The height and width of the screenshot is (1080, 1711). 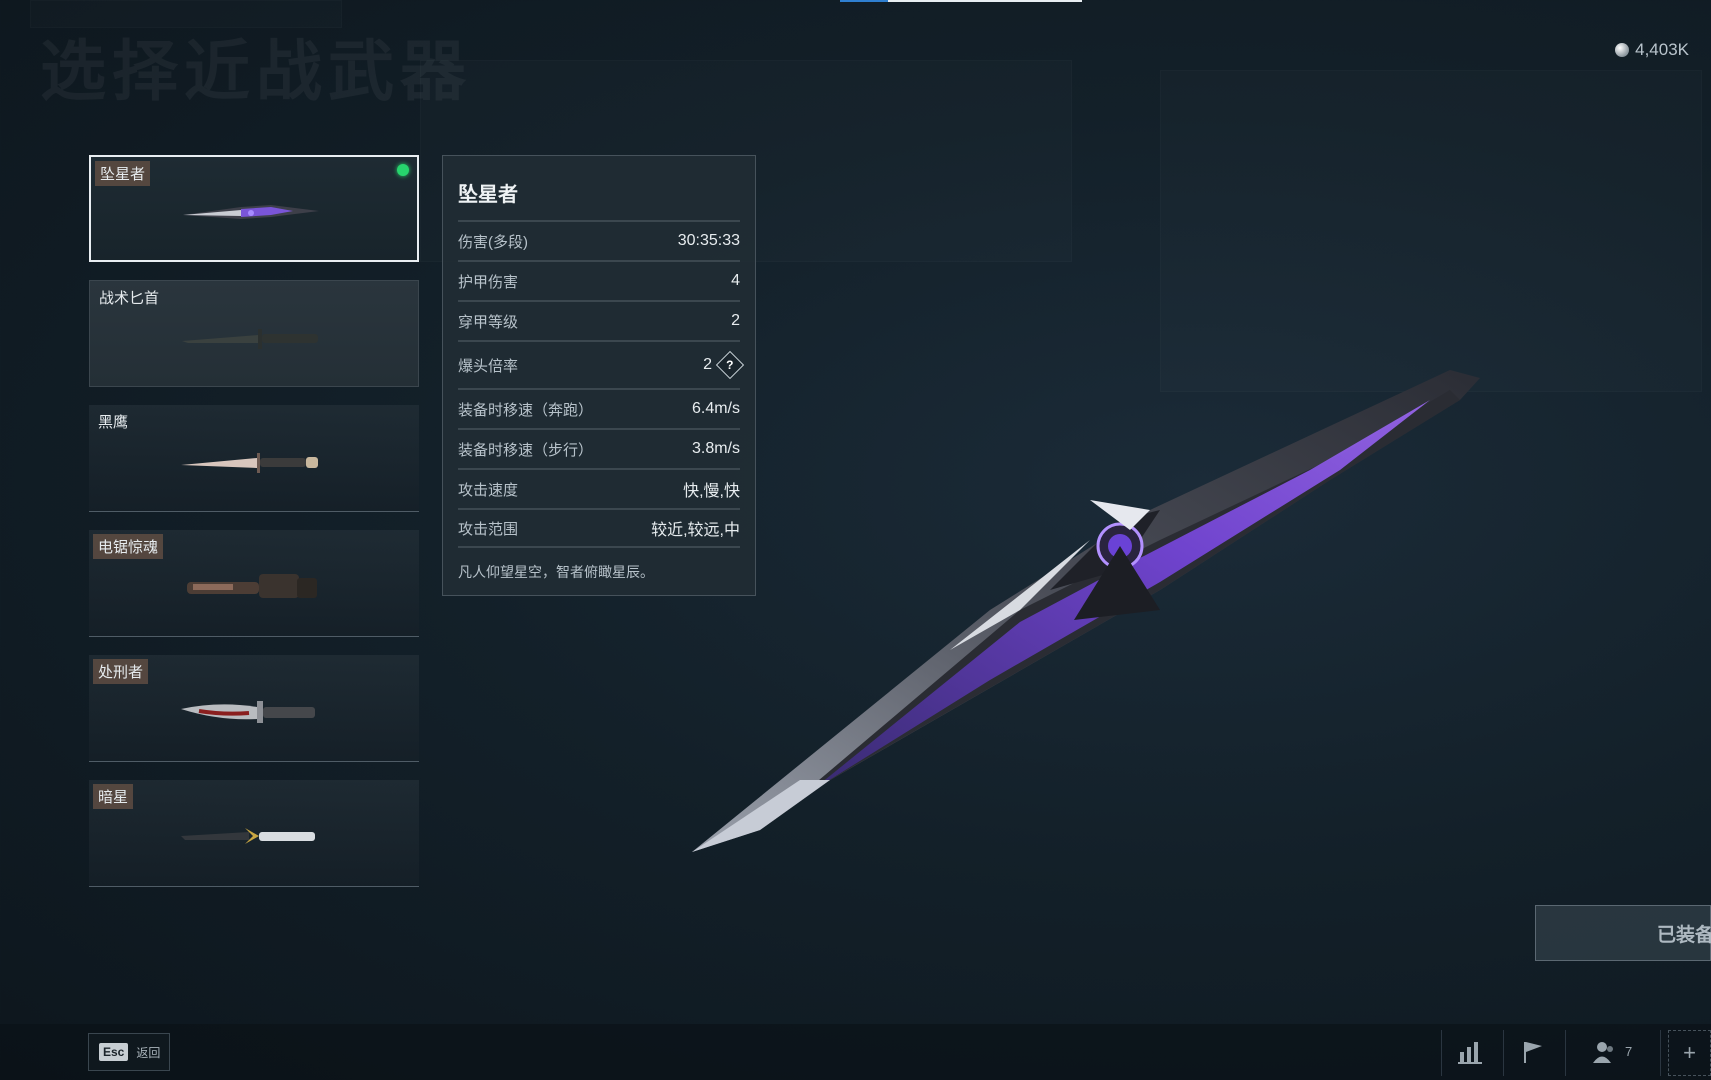 What do you see at coordinates (113, 422) in the screenshot?
I see `weapon-name: 黑鹰` at bounding box center [113, 422].